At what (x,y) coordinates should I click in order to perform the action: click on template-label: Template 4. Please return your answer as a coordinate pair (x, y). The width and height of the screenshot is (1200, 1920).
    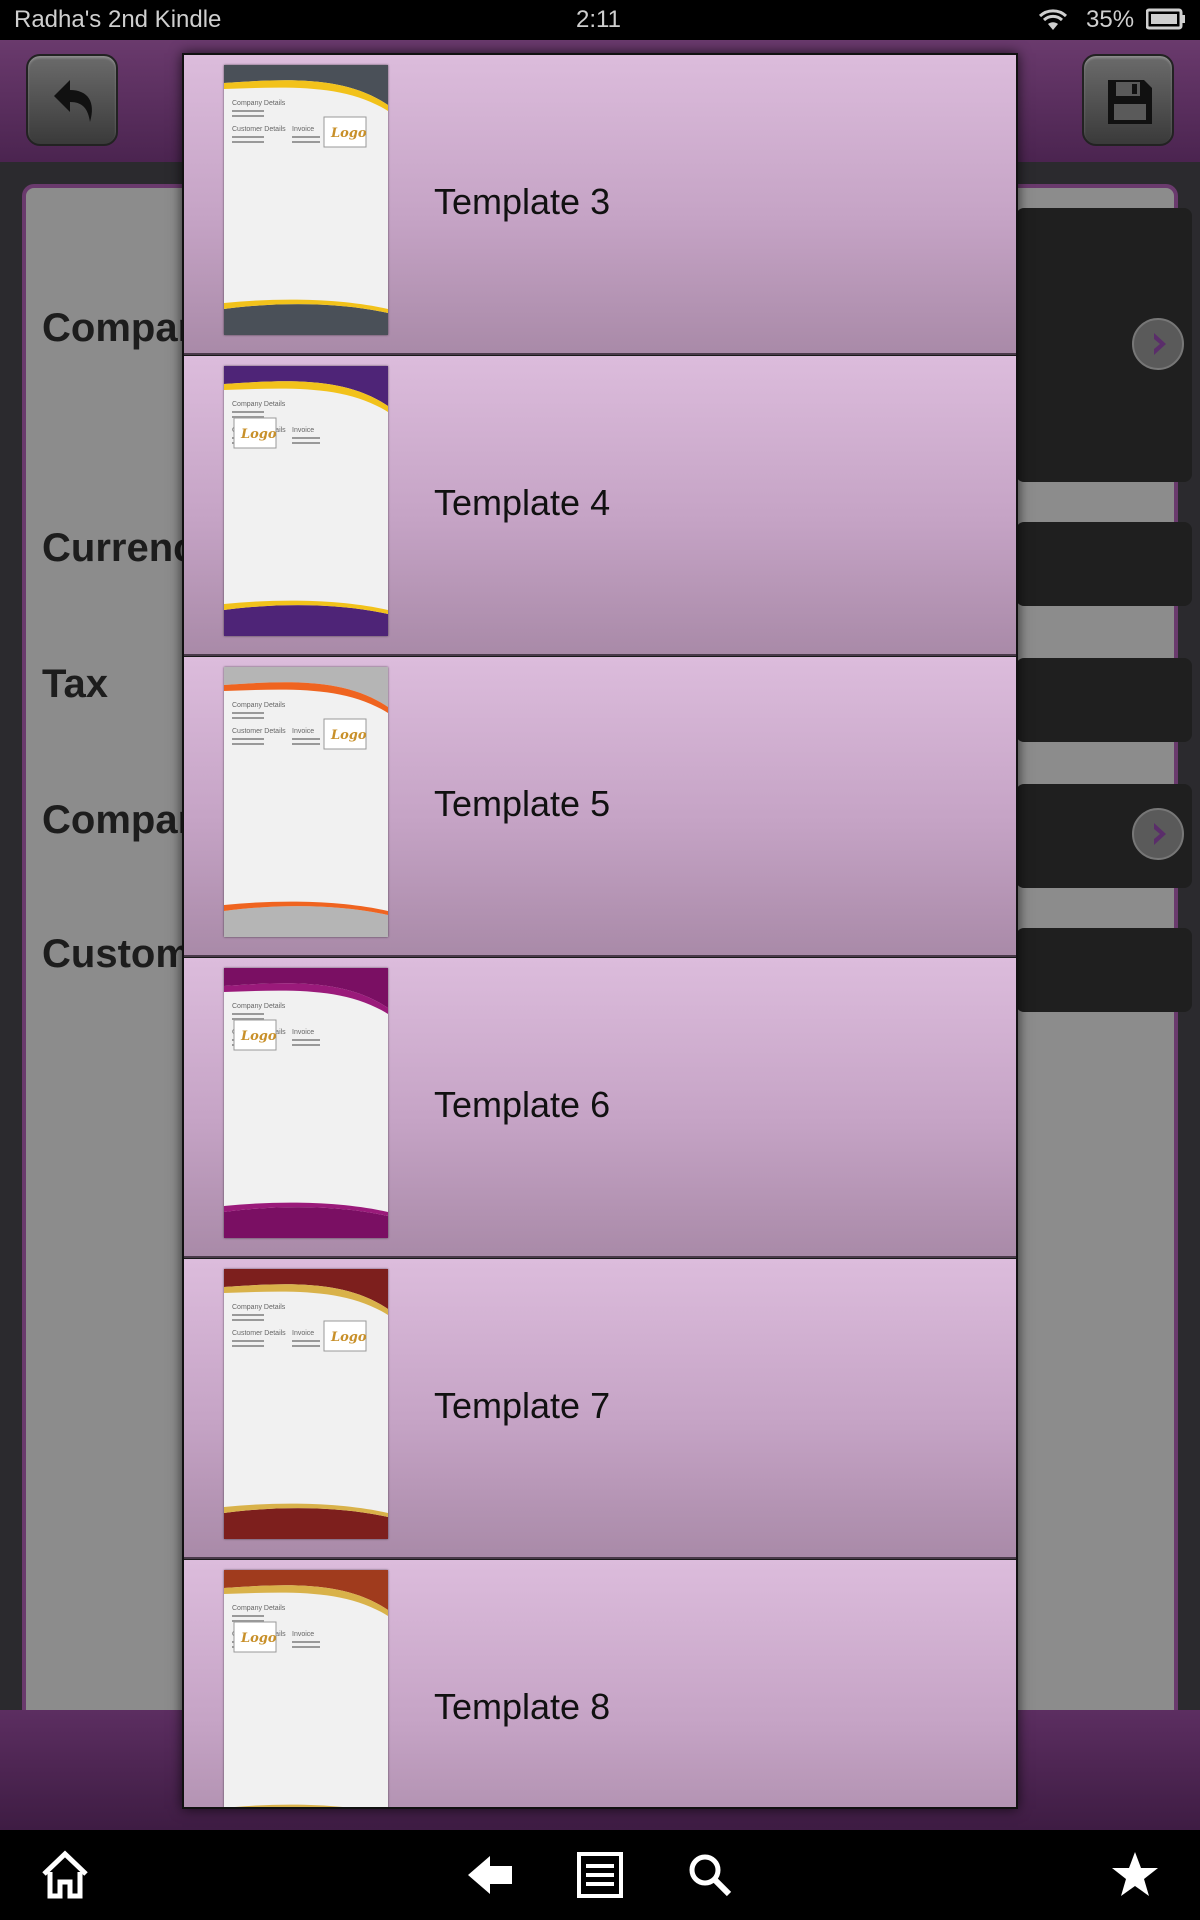
    Looking at the image, I should click on (522, 502).